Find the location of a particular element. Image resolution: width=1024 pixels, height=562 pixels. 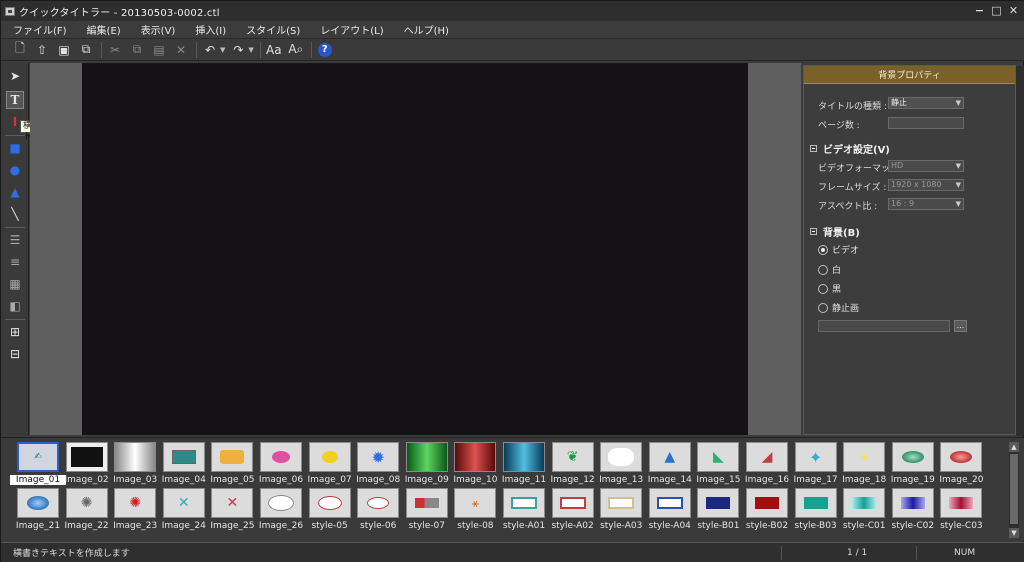

gallery-item: ✕ Image_25 is located at coordinates (232, 511).